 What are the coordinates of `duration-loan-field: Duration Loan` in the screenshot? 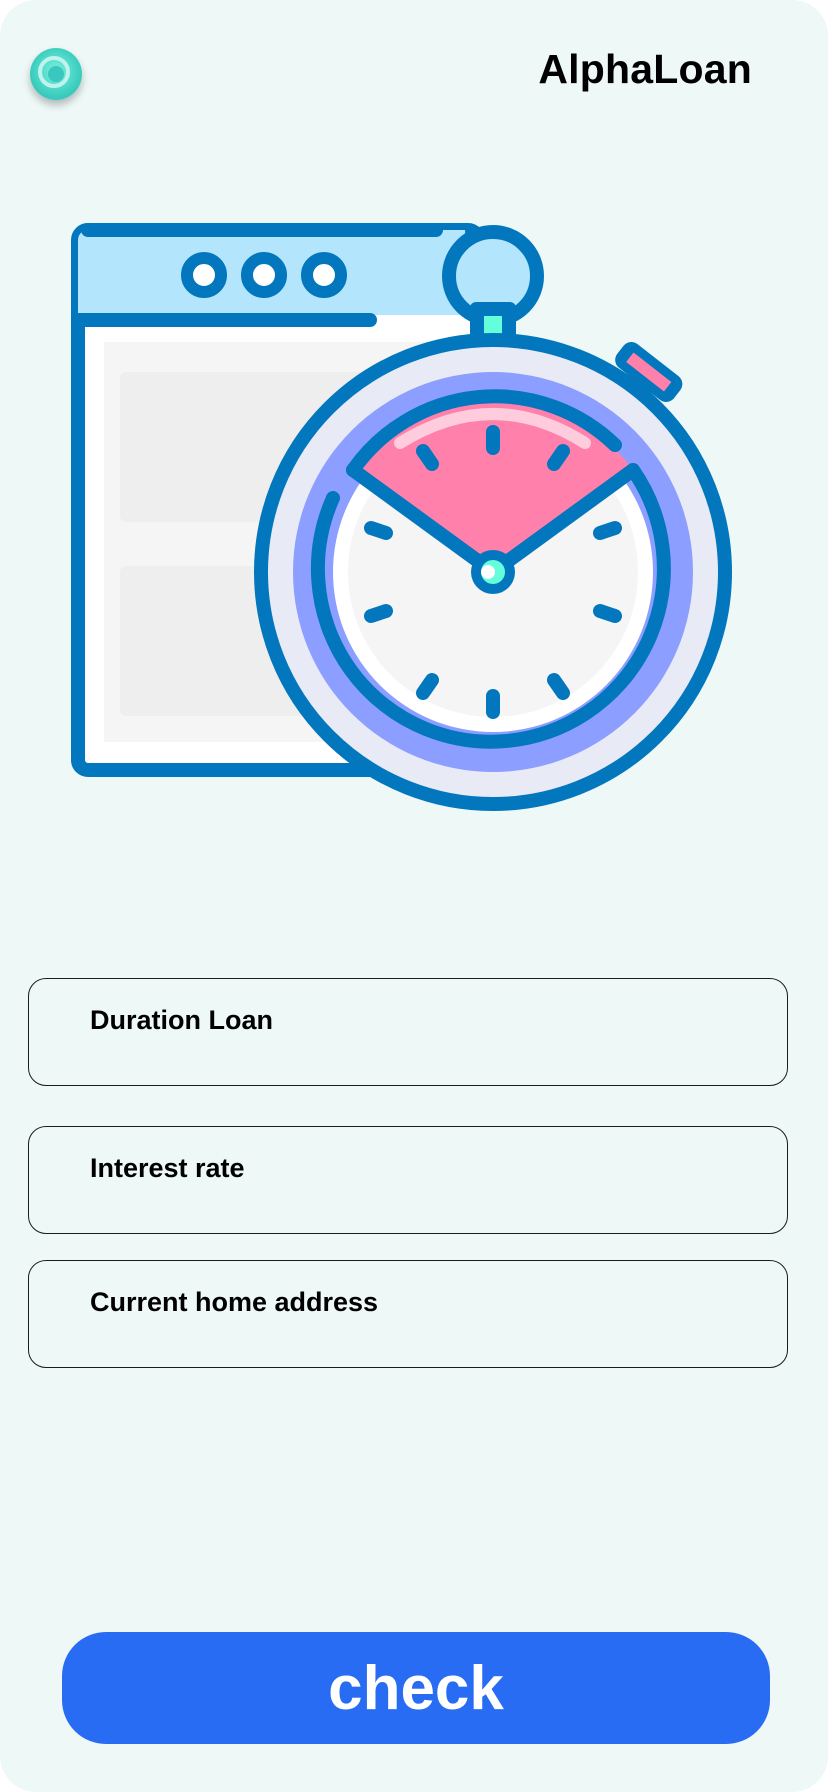 It's located at (408, 1032).